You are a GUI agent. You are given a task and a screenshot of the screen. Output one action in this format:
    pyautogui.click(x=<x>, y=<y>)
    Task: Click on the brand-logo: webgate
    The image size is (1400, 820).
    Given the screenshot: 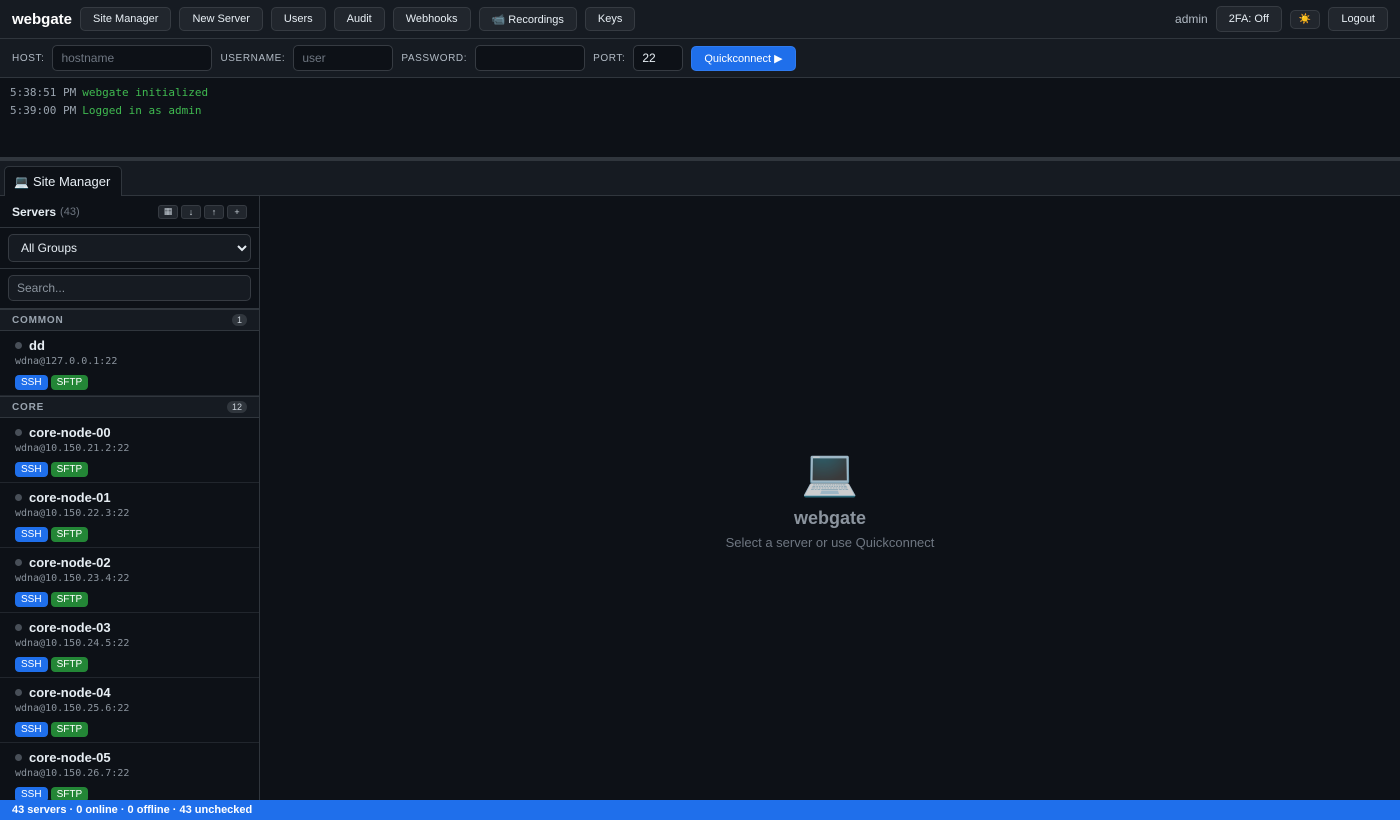 What is the action you would take?
    pyautogui.click(x=42, y=19)
    